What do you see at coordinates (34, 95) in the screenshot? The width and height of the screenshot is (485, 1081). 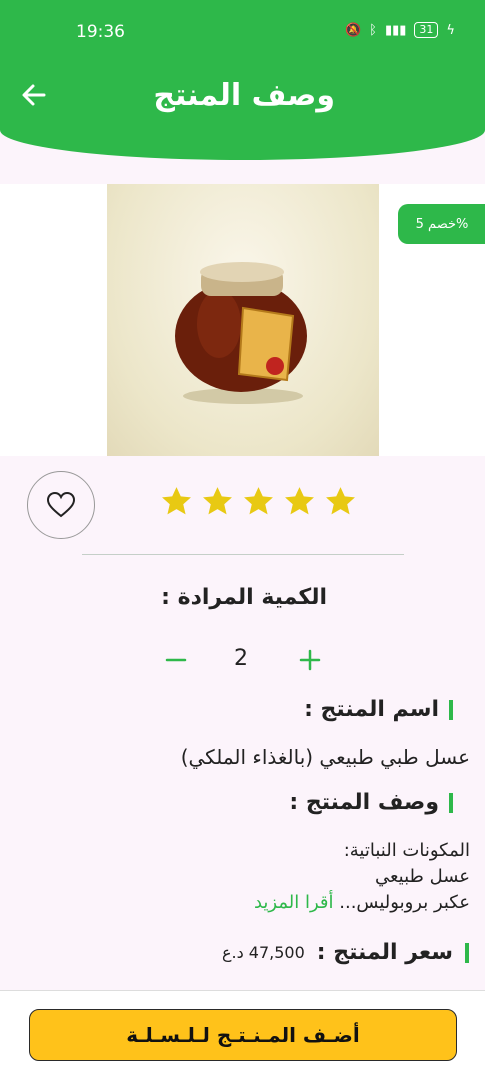 I see `back-arrow-icon` at bounding box center [34, 95].